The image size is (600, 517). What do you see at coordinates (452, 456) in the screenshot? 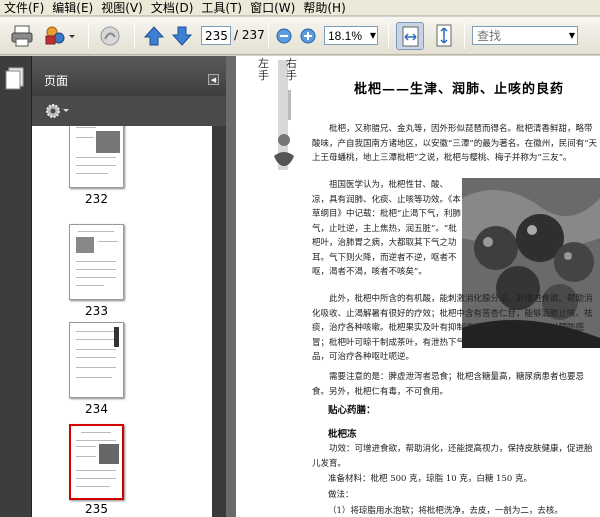
I see `recipe-efficacy: 功效：可增进食欲，帮助消化，还能提高视力，保持皮肤健康，促进胎儿发育。` at bounding box center [452, 456].